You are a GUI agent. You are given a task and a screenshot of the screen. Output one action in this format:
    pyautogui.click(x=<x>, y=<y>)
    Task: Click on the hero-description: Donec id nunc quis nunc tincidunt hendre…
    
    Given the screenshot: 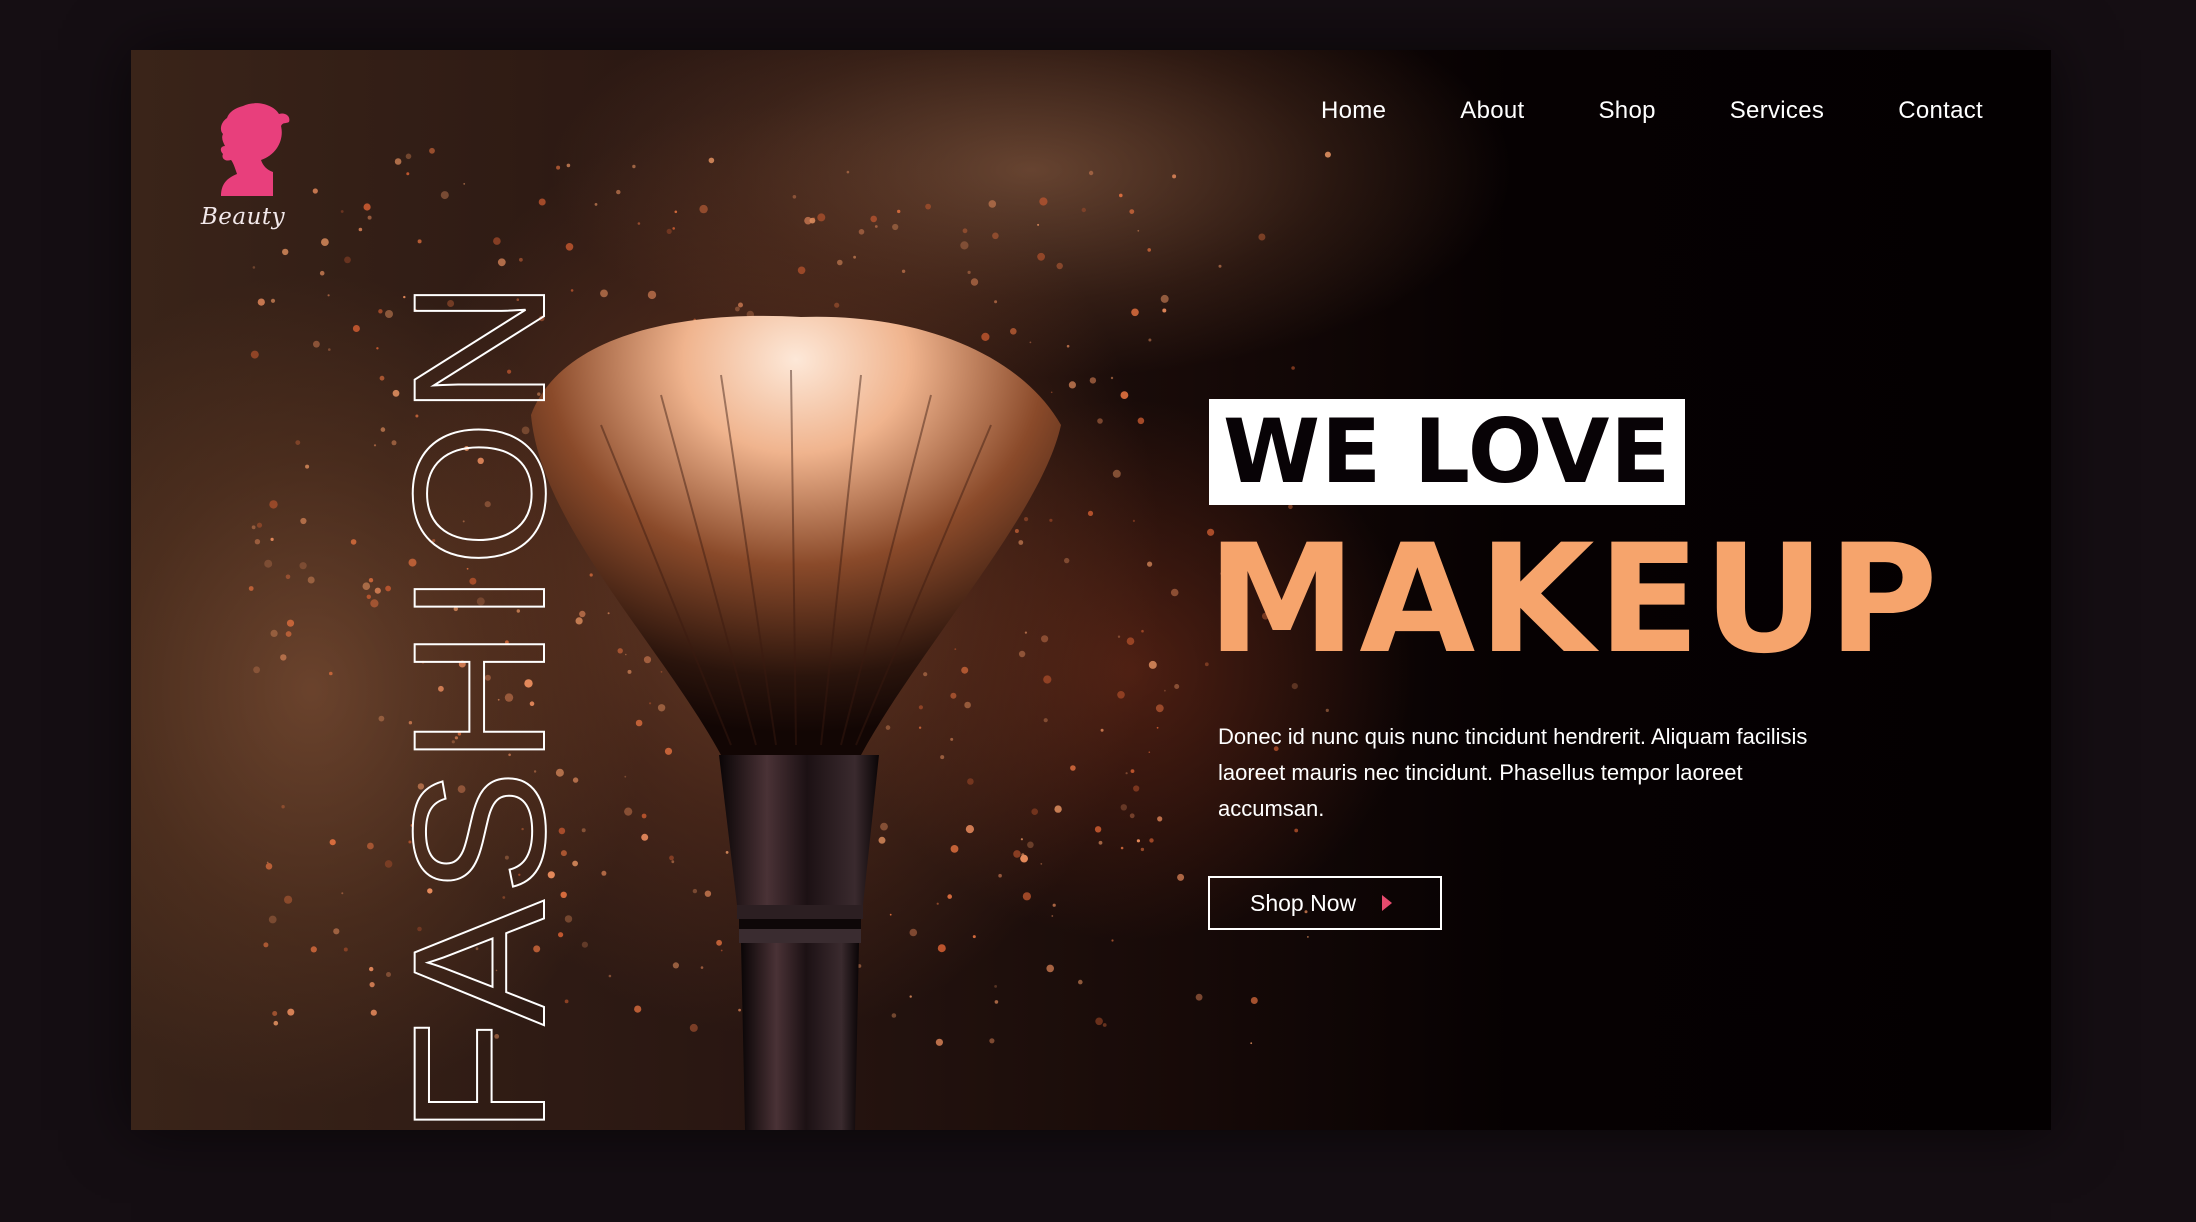 What is the action you would take?
    pyautogui.click(x=1513, y=772)
    